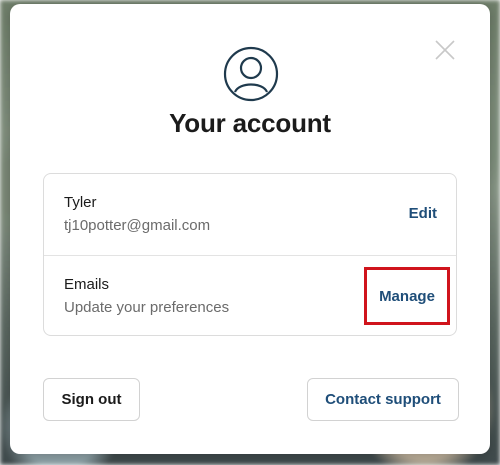  Describe the element at coordinates (137, 225) in the screenshot. I see `account-email: tj10potter@gmail.com` at that location.